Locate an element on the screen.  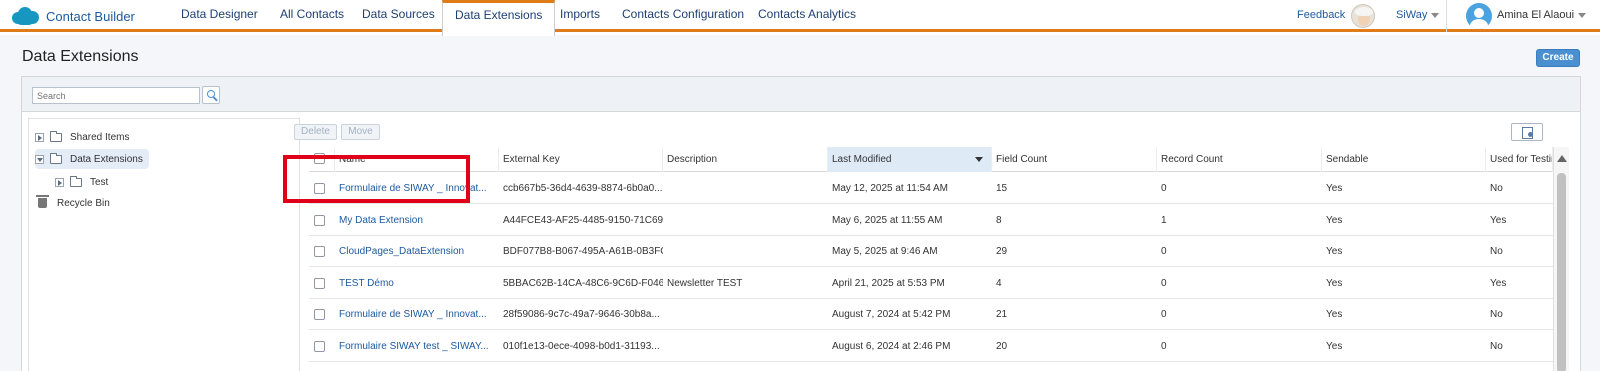
cell-name-link: CloudPages_DataExtension is located at coordinates (417, 251).